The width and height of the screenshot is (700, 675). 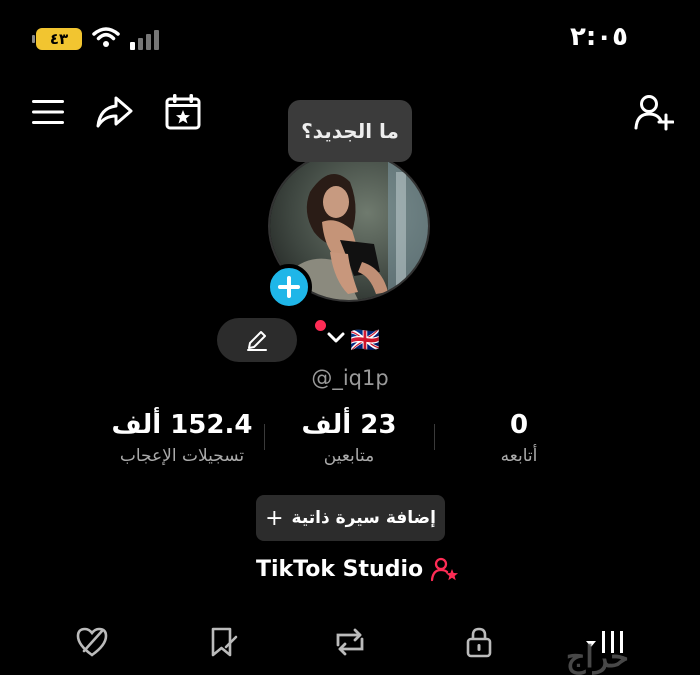 What do you see at coordinates (350, 378) in the screenshot?
I see `username: @_iq1p` at bounding box center [350, 378].